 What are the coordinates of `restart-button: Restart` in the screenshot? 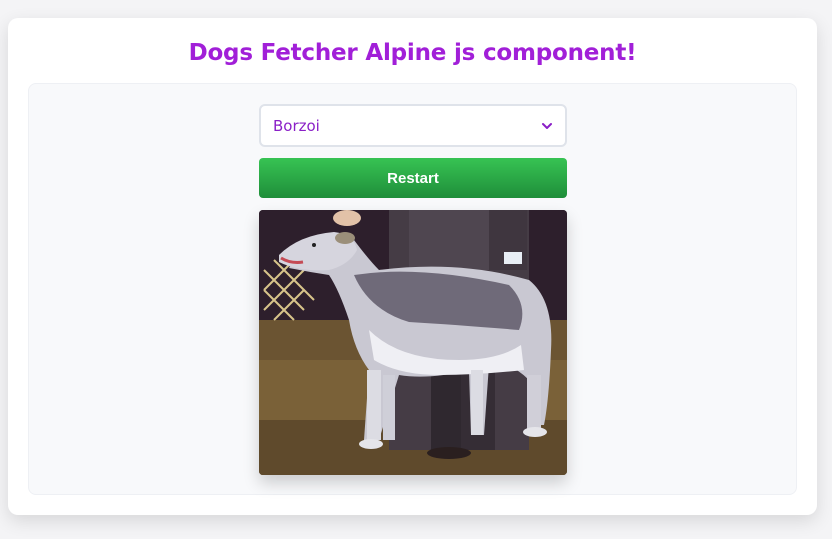 It's located at (413, 178).